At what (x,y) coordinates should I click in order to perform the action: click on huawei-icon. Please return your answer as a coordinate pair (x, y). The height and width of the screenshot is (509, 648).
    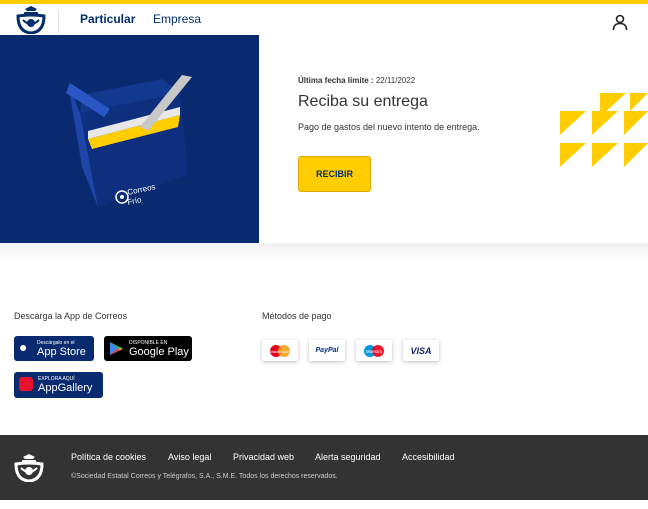
    Looking at the image, I should click on (26, 384).